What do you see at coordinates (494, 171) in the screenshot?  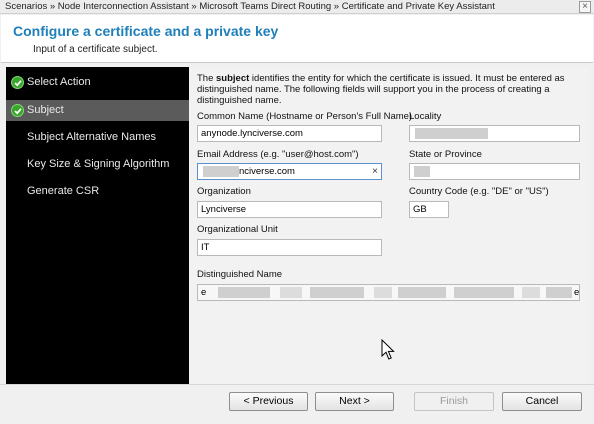 I see `state-input` at bounding box center [494, 171].